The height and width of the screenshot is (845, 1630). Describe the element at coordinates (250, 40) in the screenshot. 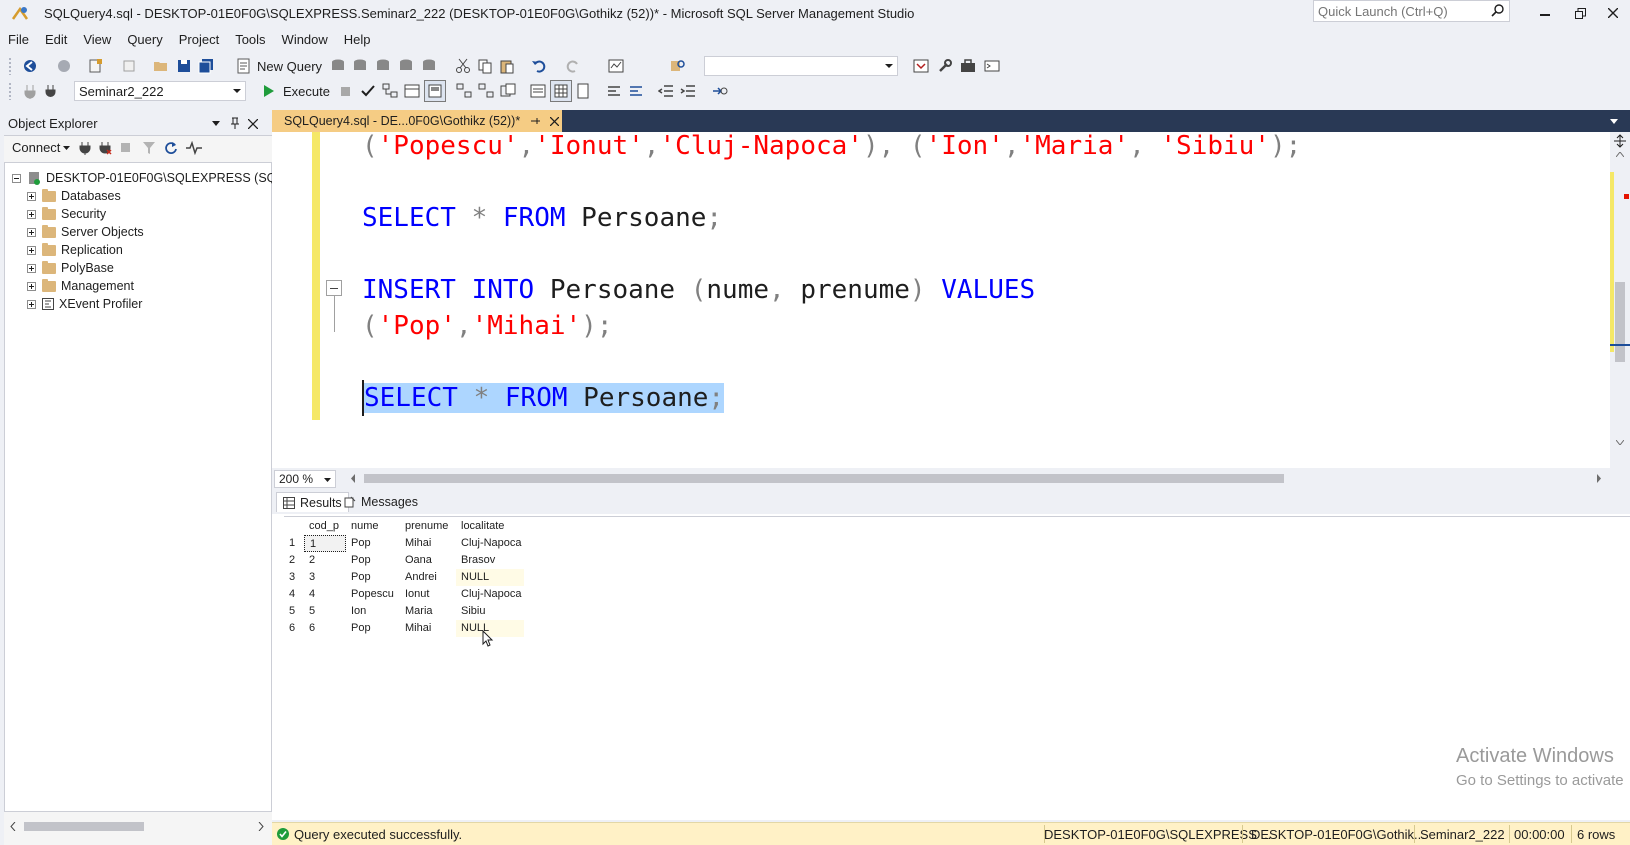

I see `menu-tools: Tools` at that location.